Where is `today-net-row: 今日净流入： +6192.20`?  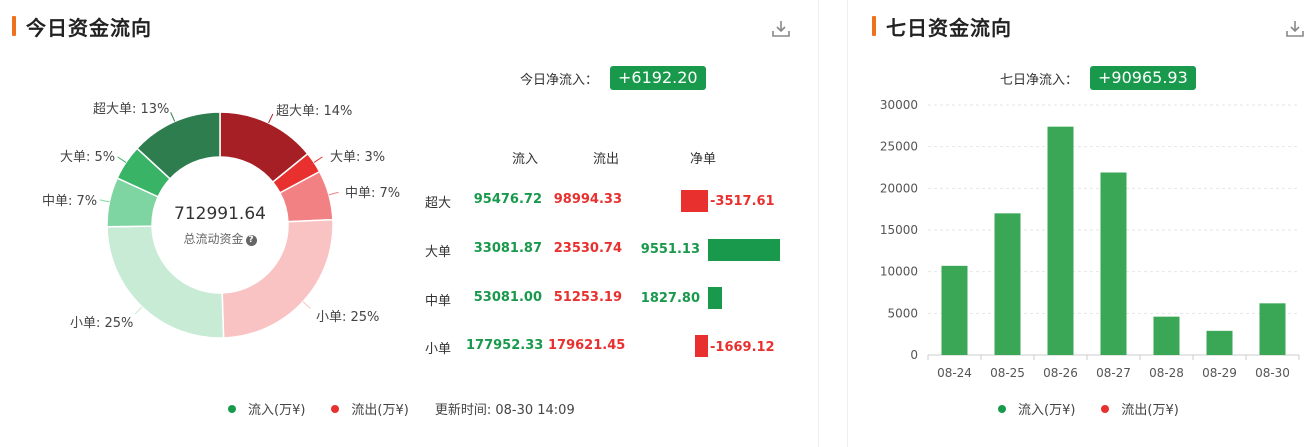
today-net-row: 今日净流入： +6192.20 is located at coordinates (613, 78).